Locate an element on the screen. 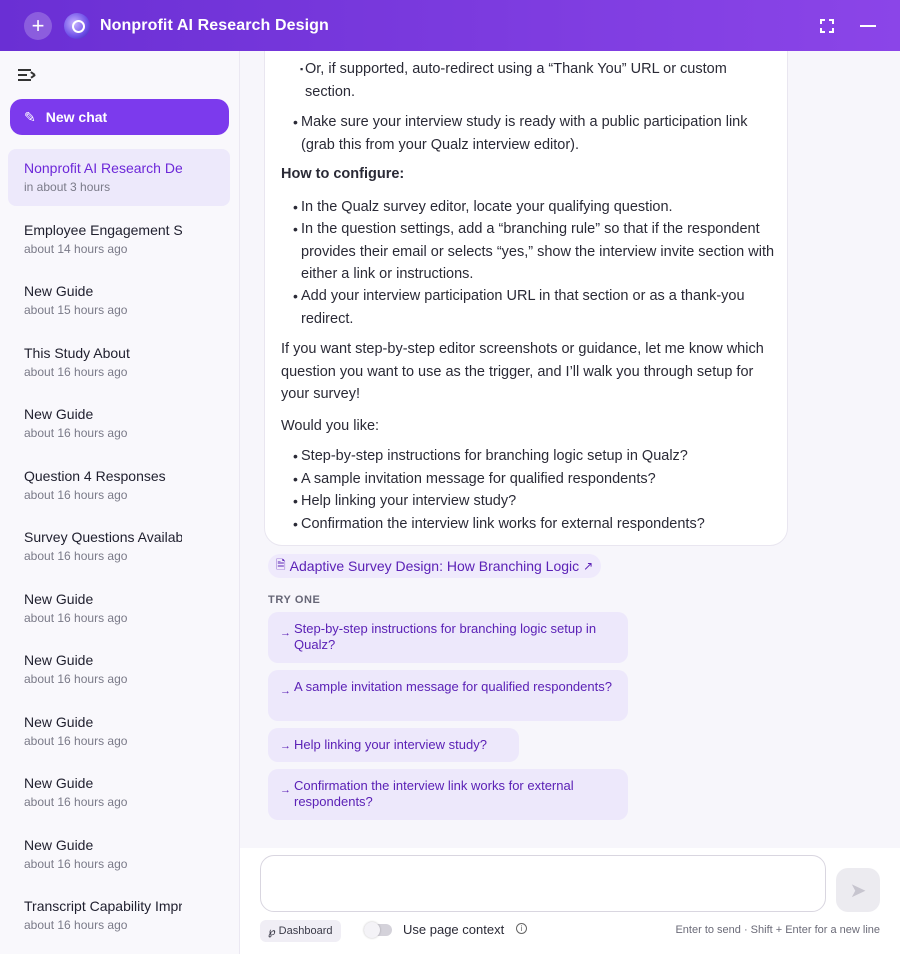  plus-icon: + is located at coordinates (38, 25).